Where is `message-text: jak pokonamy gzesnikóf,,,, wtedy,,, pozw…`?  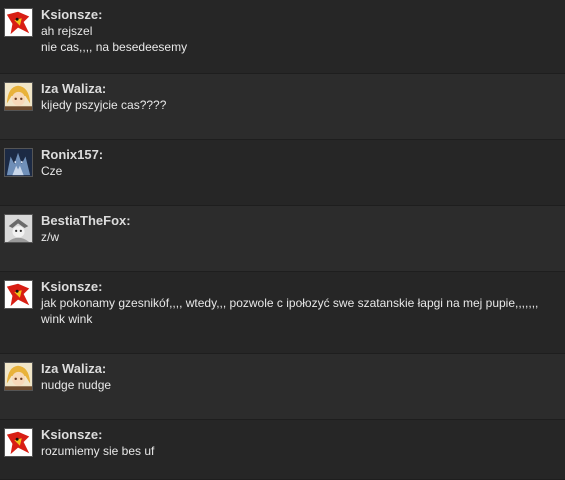
message-text: jak pokonamy gzesnikóf,,,, wtedy,,, pozw… is located at coordinates (290, 303).